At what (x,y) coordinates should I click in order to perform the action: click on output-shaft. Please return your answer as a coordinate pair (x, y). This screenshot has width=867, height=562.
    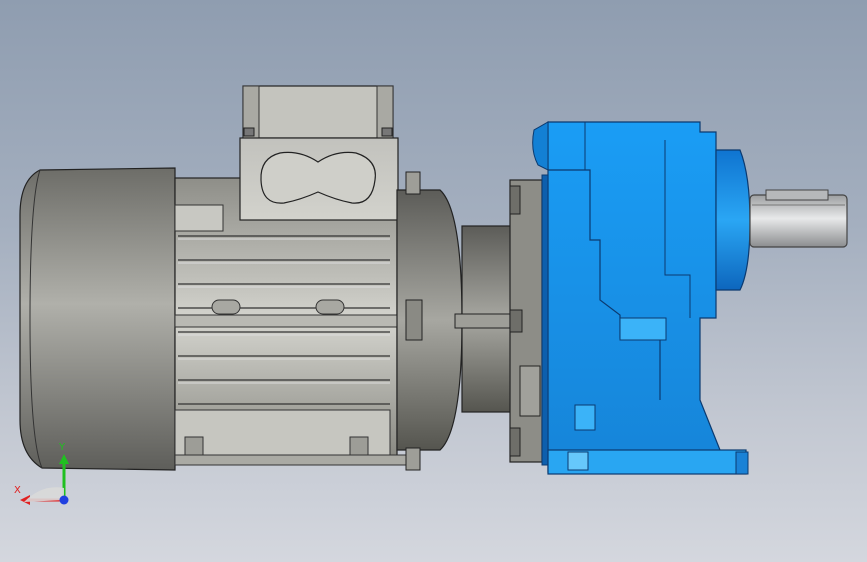
    Looking at the image, I should click on (798, 218).